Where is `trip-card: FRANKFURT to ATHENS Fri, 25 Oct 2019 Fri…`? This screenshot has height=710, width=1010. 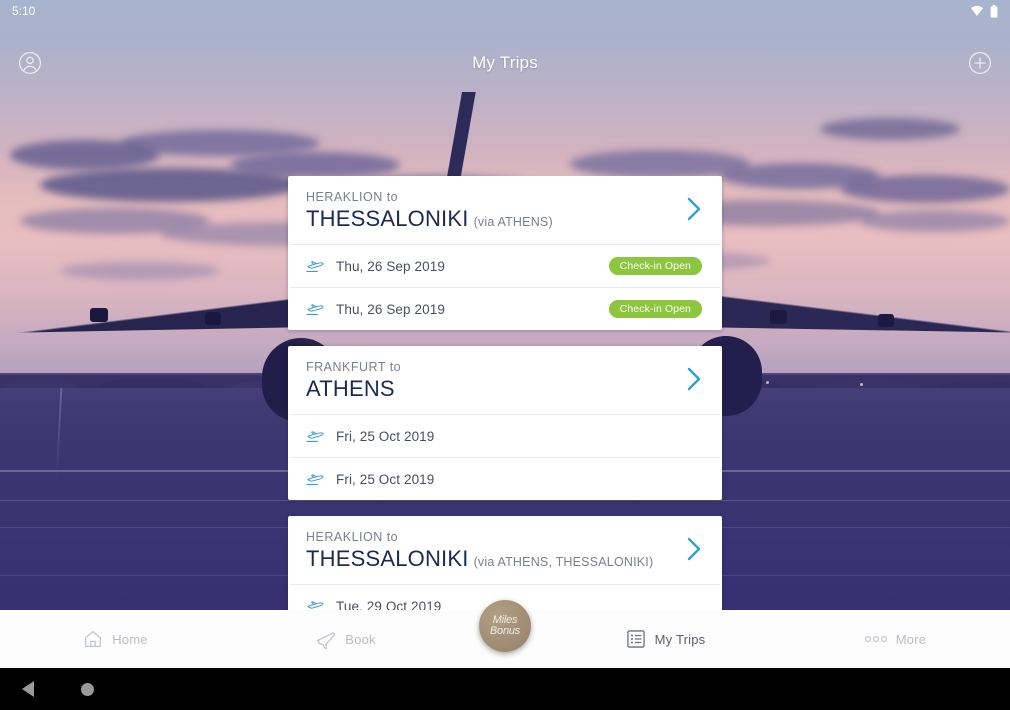
trip-card: FRANKFURT to ATHENS Fri, 25 Oct 2019 Fri… is located at coordinates (505, 423).